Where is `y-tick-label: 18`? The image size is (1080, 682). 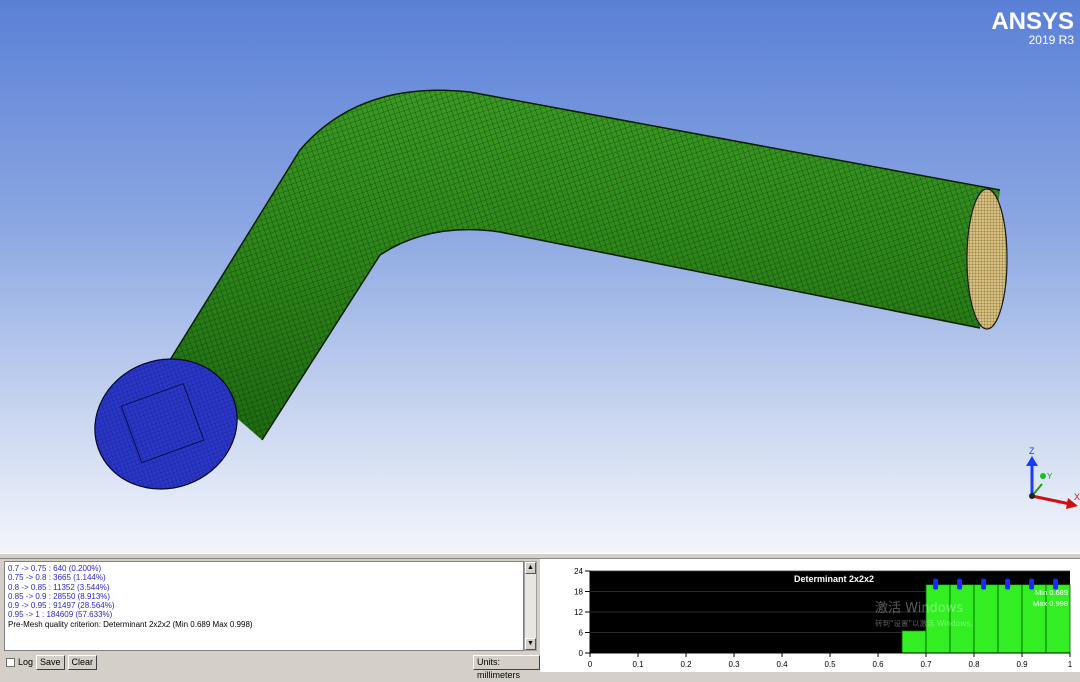
y-tick-label: 18 is located at coordinates (578, 592).